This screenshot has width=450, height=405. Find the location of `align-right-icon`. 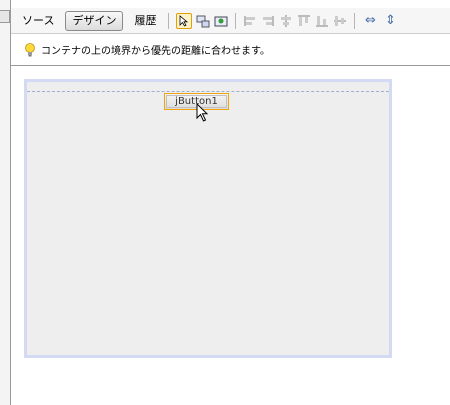

align-right-icon is located at coordinates (268, 21).